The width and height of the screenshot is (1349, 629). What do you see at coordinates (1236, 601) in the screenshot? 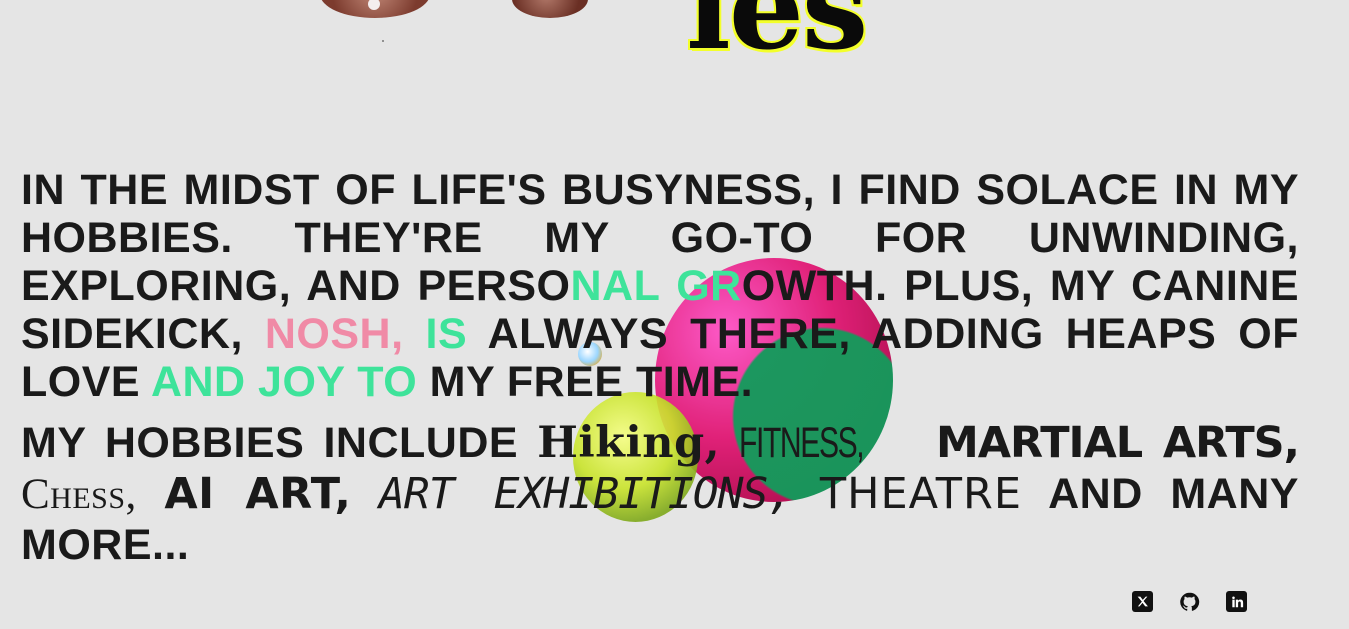
I see `linkedin-icon` at bounding box center [1236, 601].